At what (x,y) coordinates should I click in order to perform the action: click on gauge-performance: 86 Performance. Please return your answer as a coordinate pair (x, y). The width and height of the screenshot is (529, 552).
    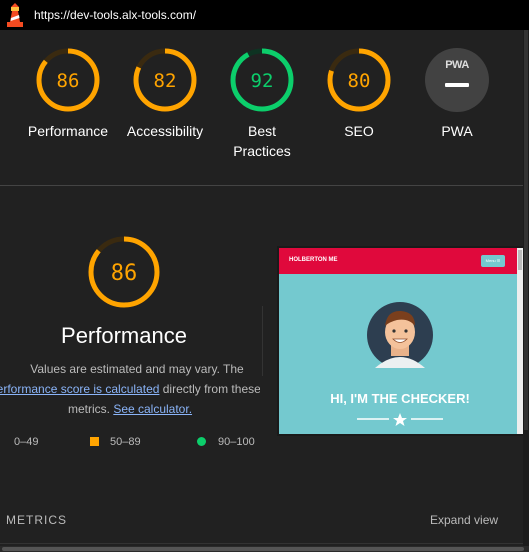
    Looking at the image, I should click on (68, 94).